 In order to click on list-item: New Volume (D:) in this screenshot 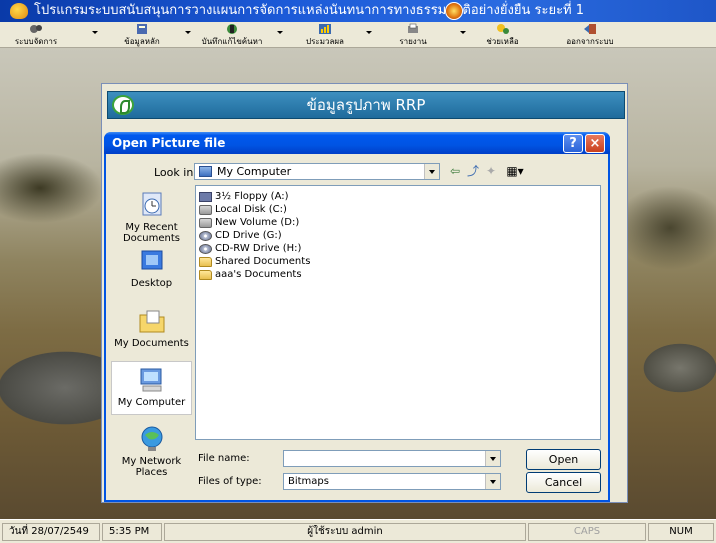, I will do `click(249, 223)`.